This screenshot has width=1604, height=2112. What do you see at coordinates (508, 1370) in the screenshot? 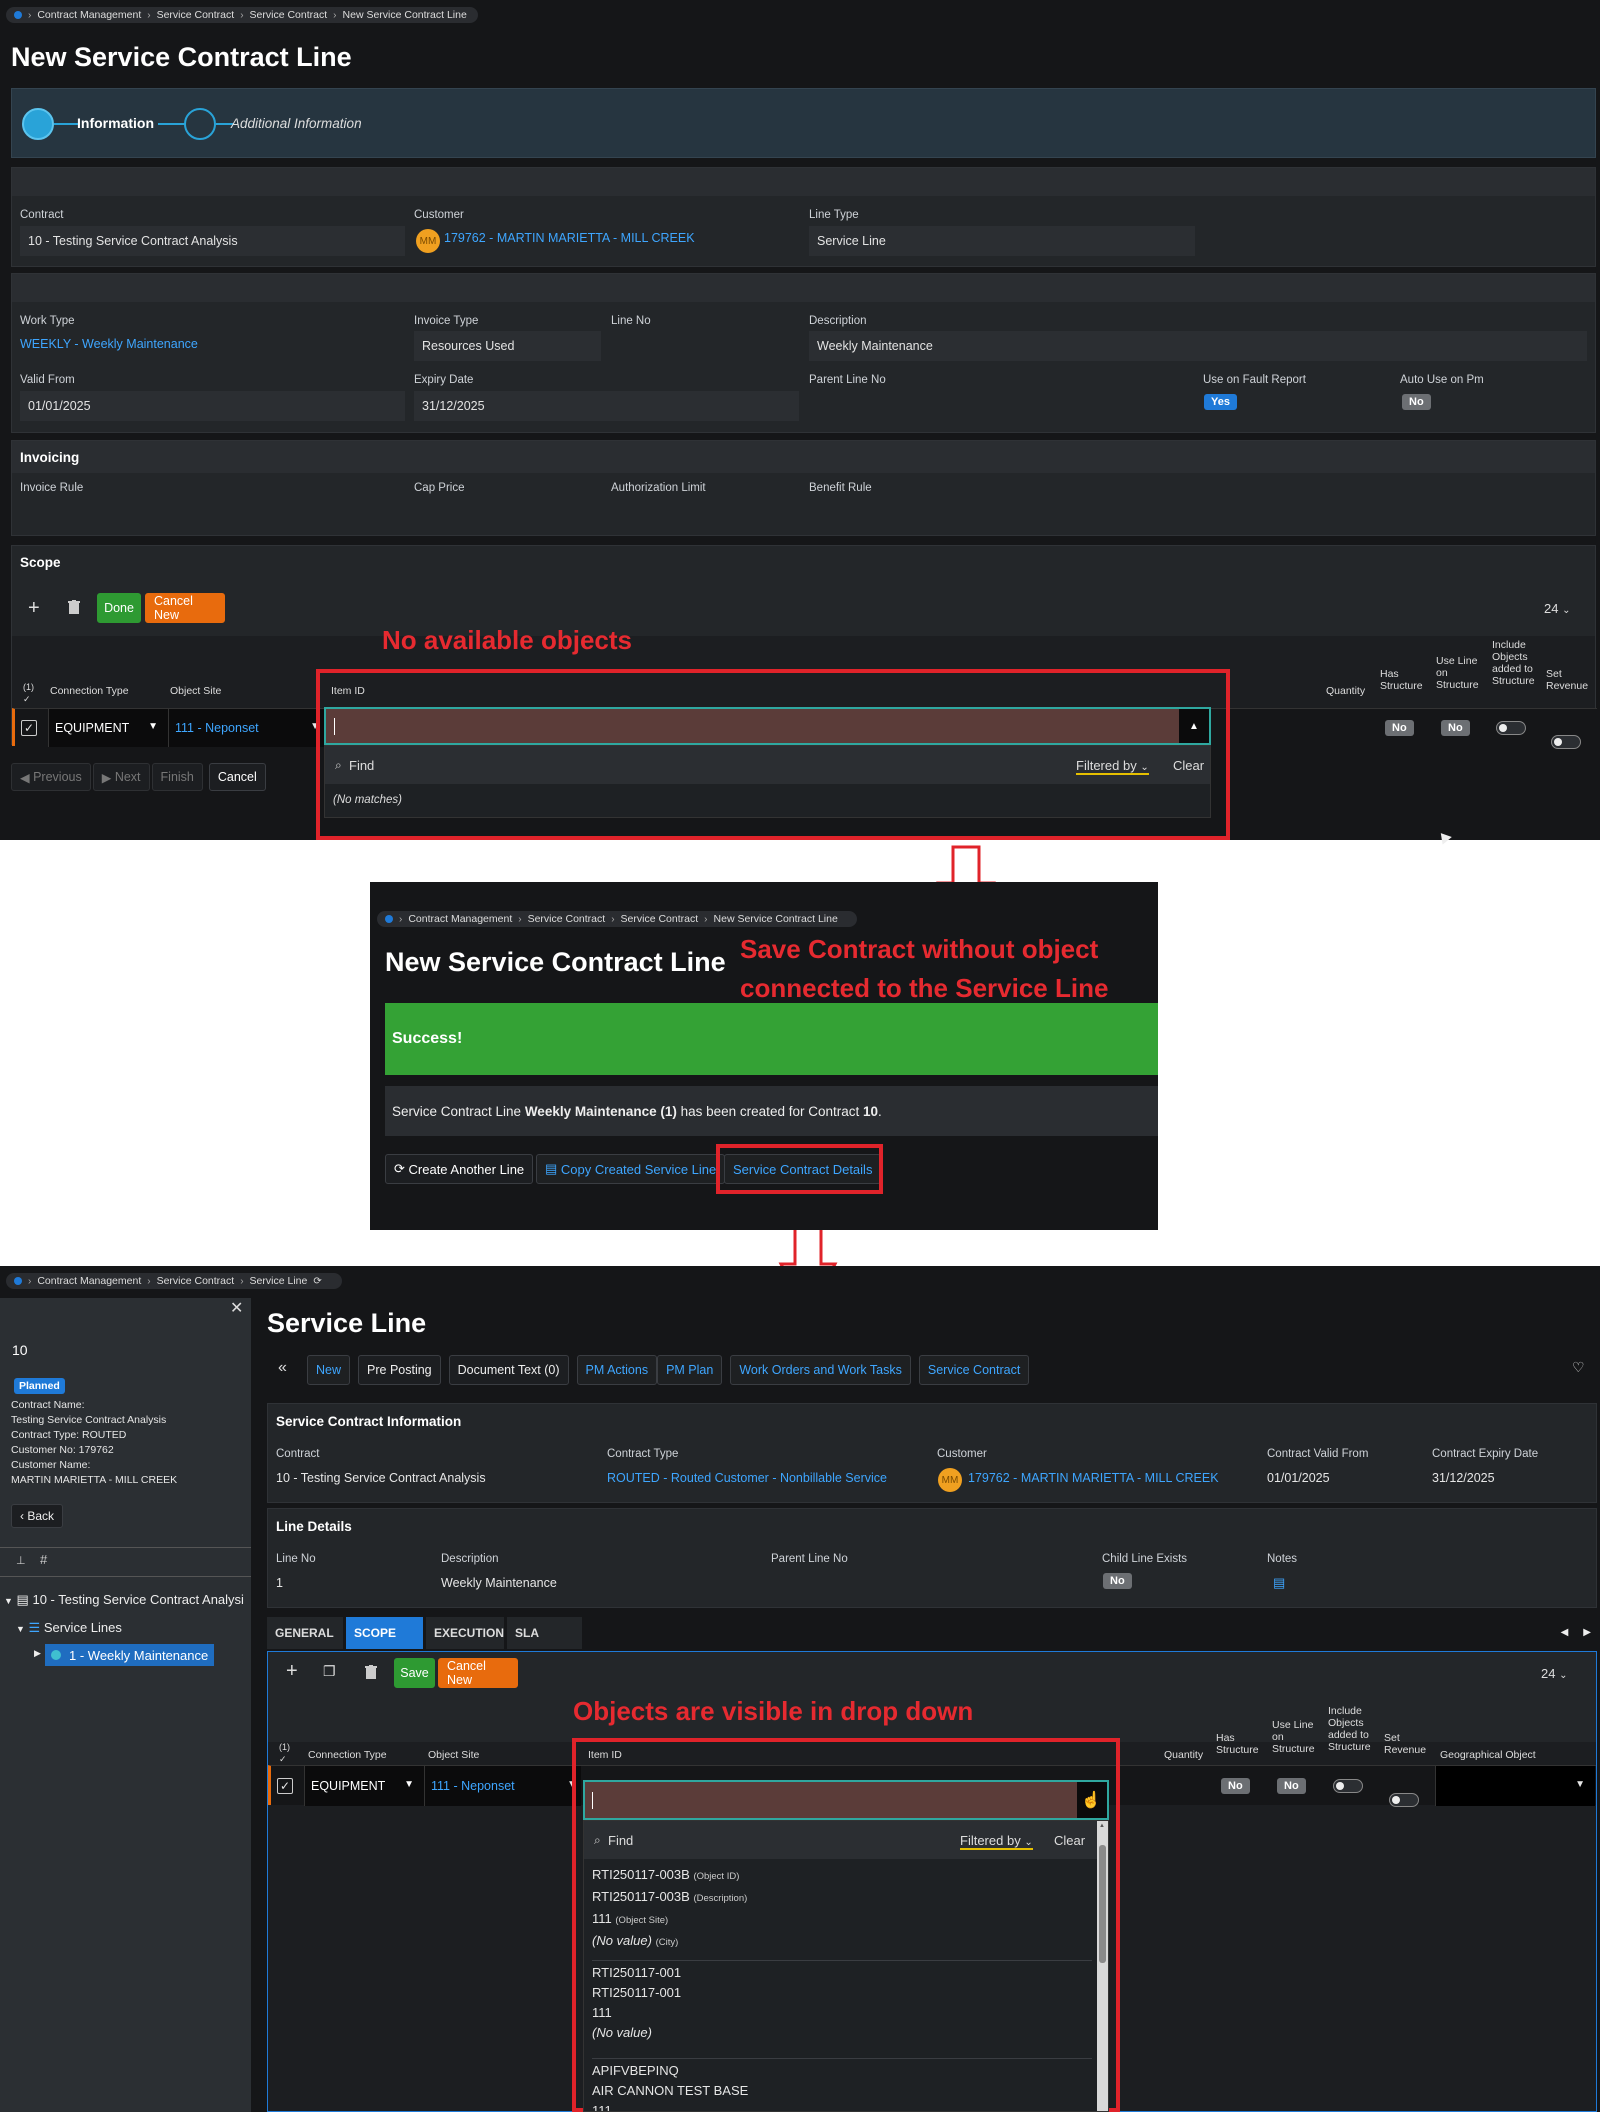
I see `document-text-button: Document Text (0)` at bounding box center [508, 1370].